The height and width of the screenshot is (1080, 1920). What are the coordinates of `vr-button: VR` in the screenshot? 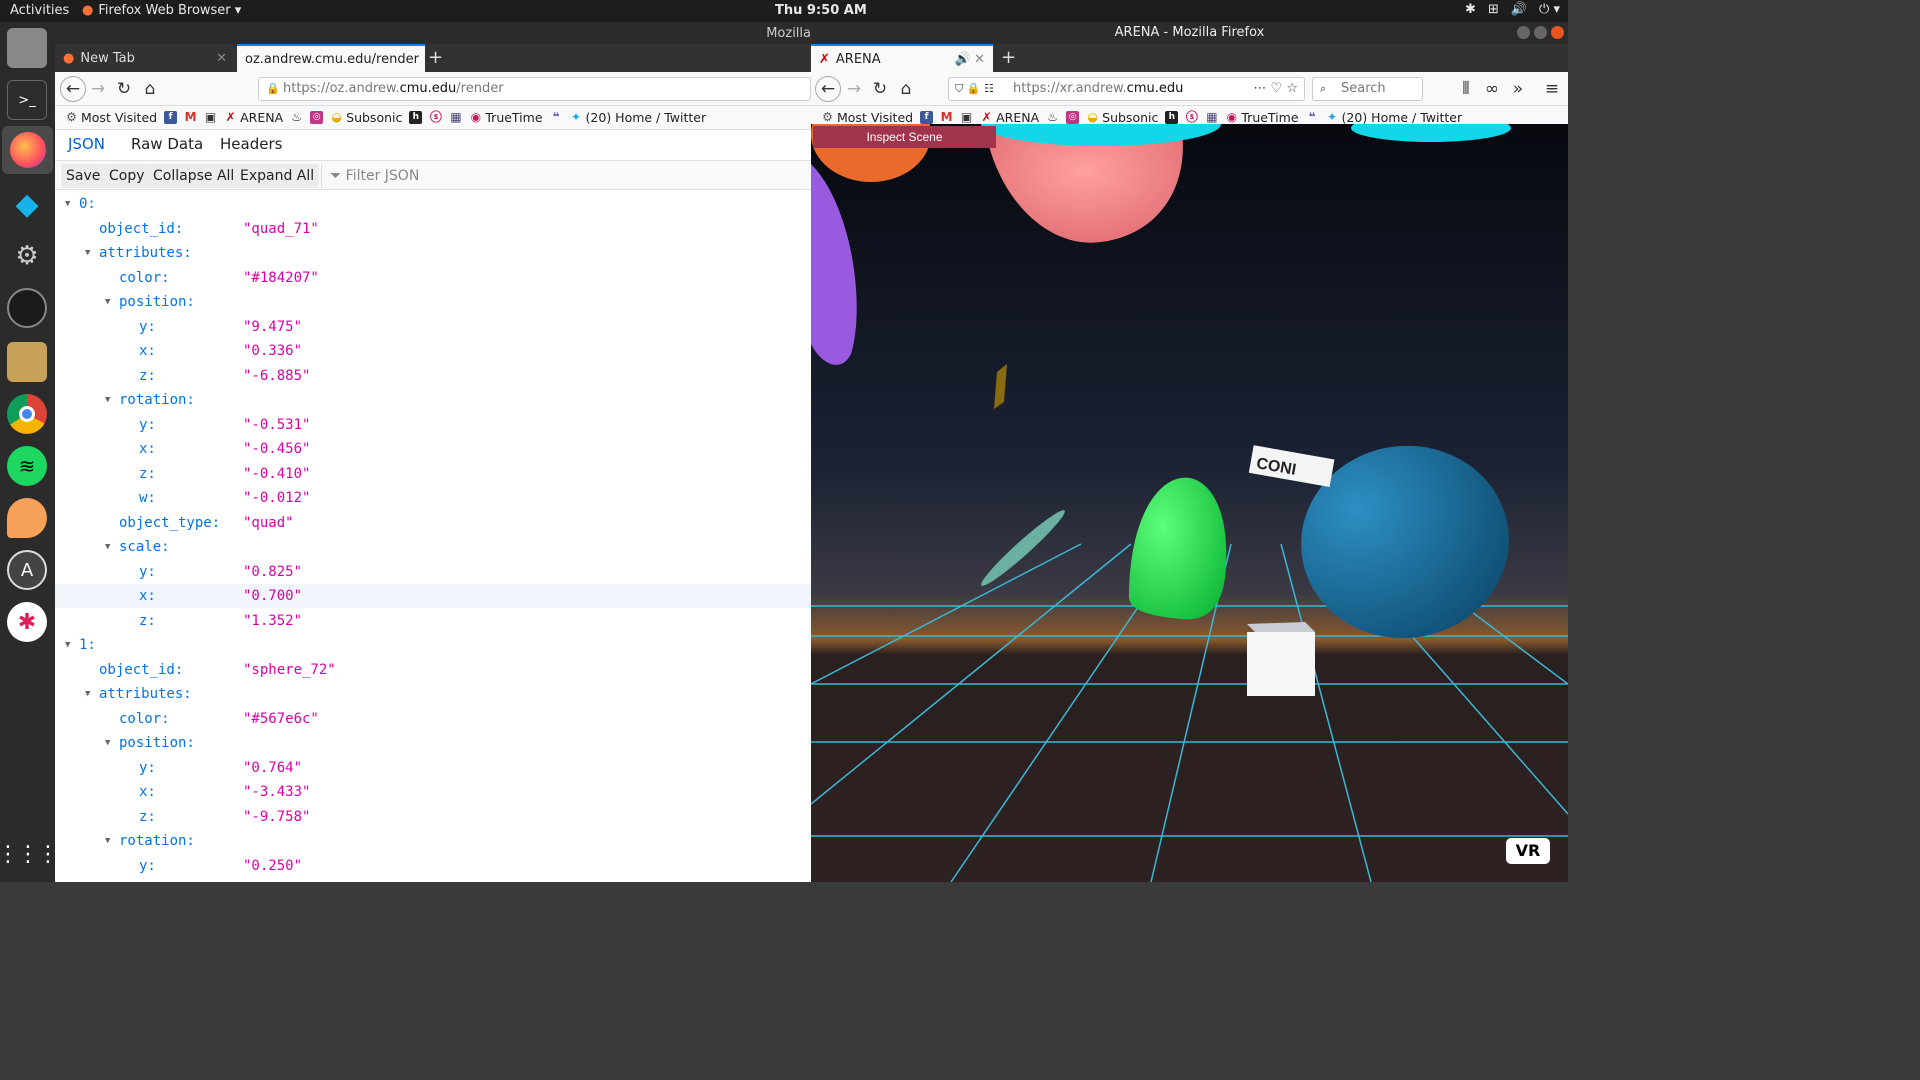 It's located at (1528, 851).